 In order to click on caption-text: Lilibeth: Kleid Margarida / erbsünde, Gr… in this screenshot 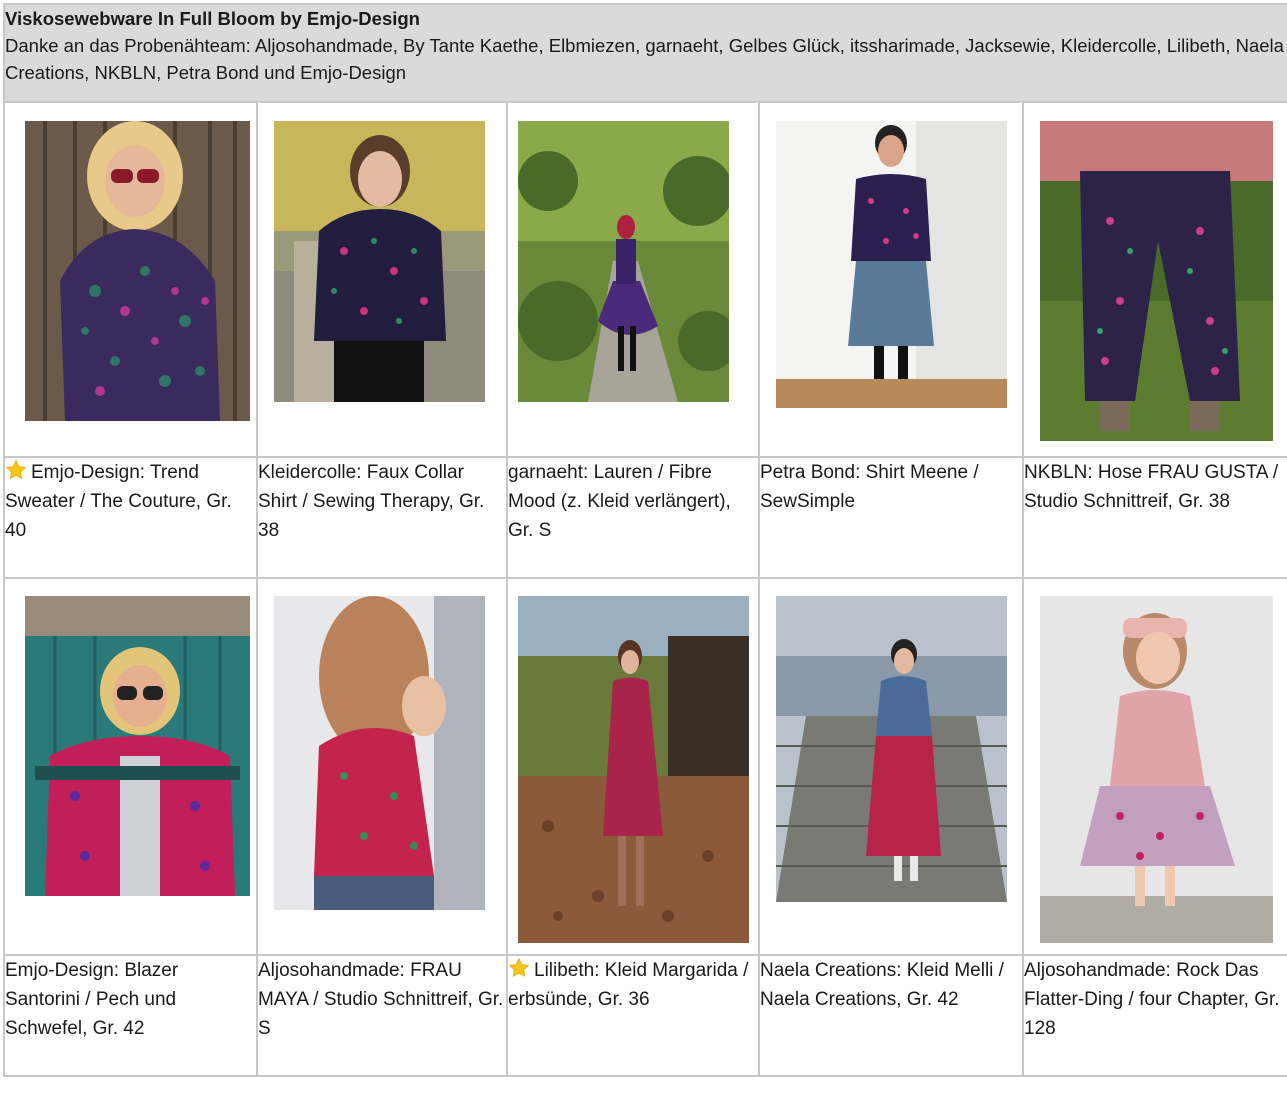, I will do `click(628, 985)`.